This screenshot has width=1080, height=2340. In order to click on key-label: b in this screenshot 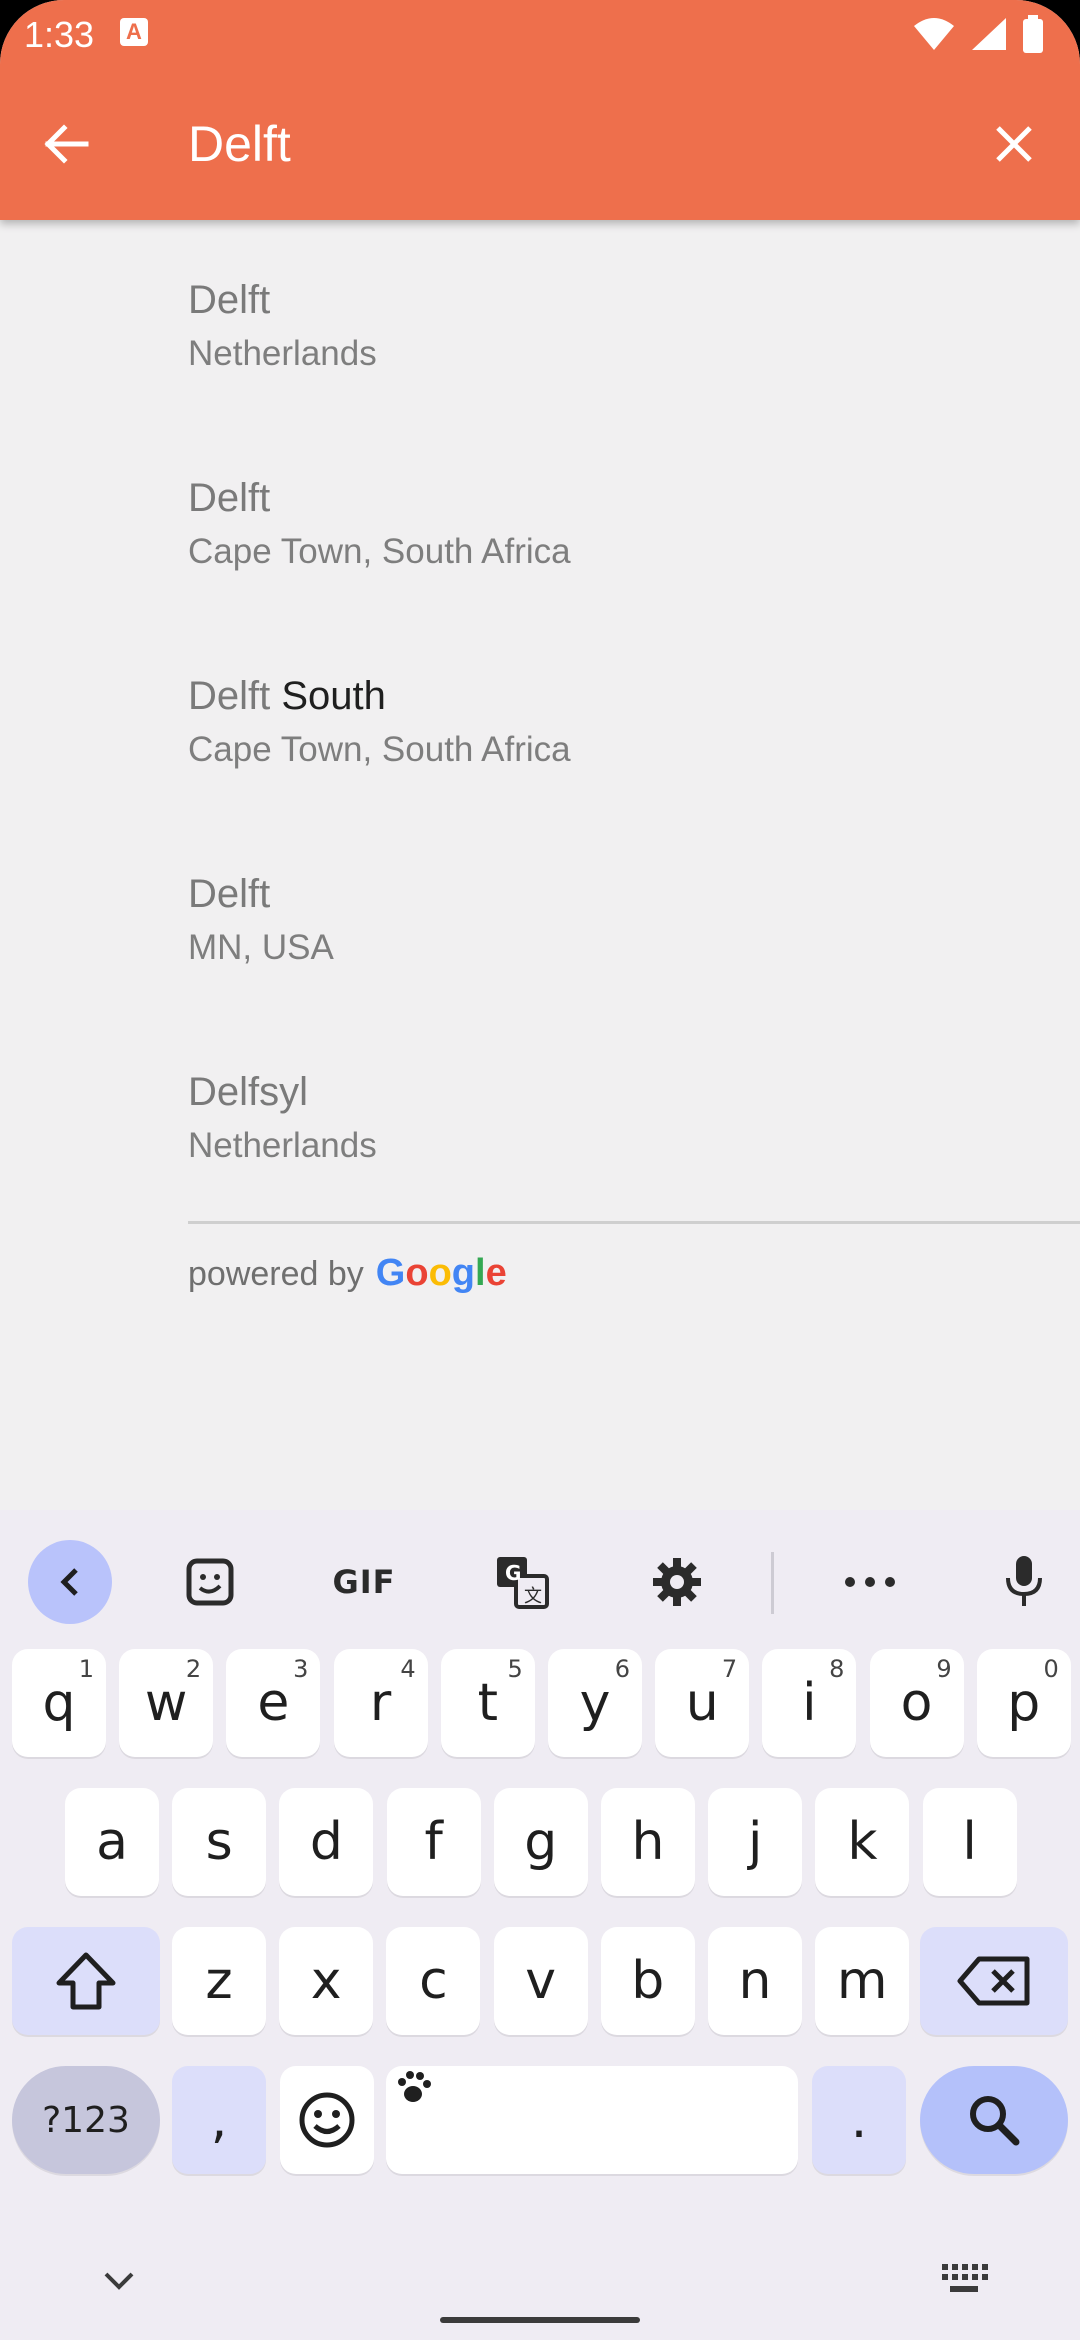, I will do `click(648, 1981)`.